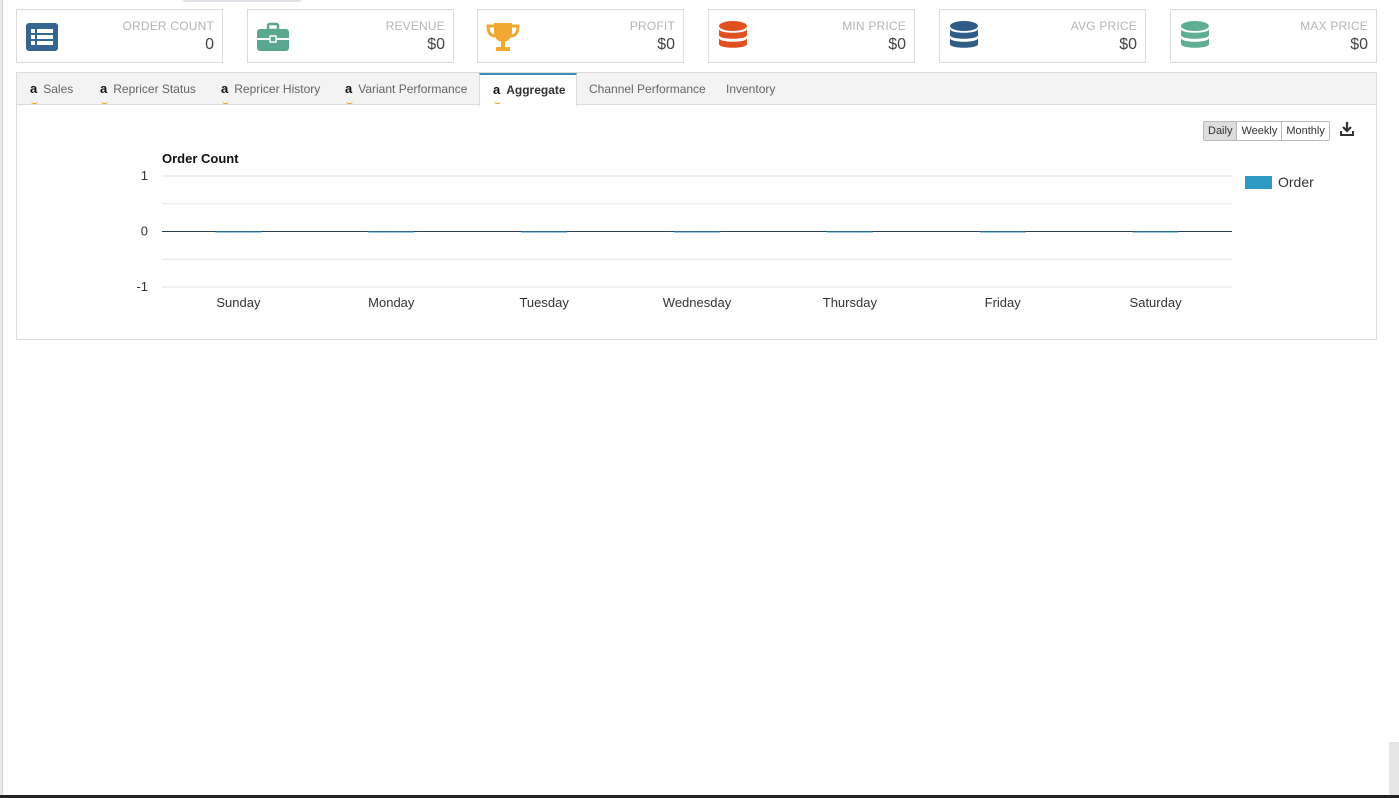  I want to click on tab-label: Repricer Status, so click(154, 89).